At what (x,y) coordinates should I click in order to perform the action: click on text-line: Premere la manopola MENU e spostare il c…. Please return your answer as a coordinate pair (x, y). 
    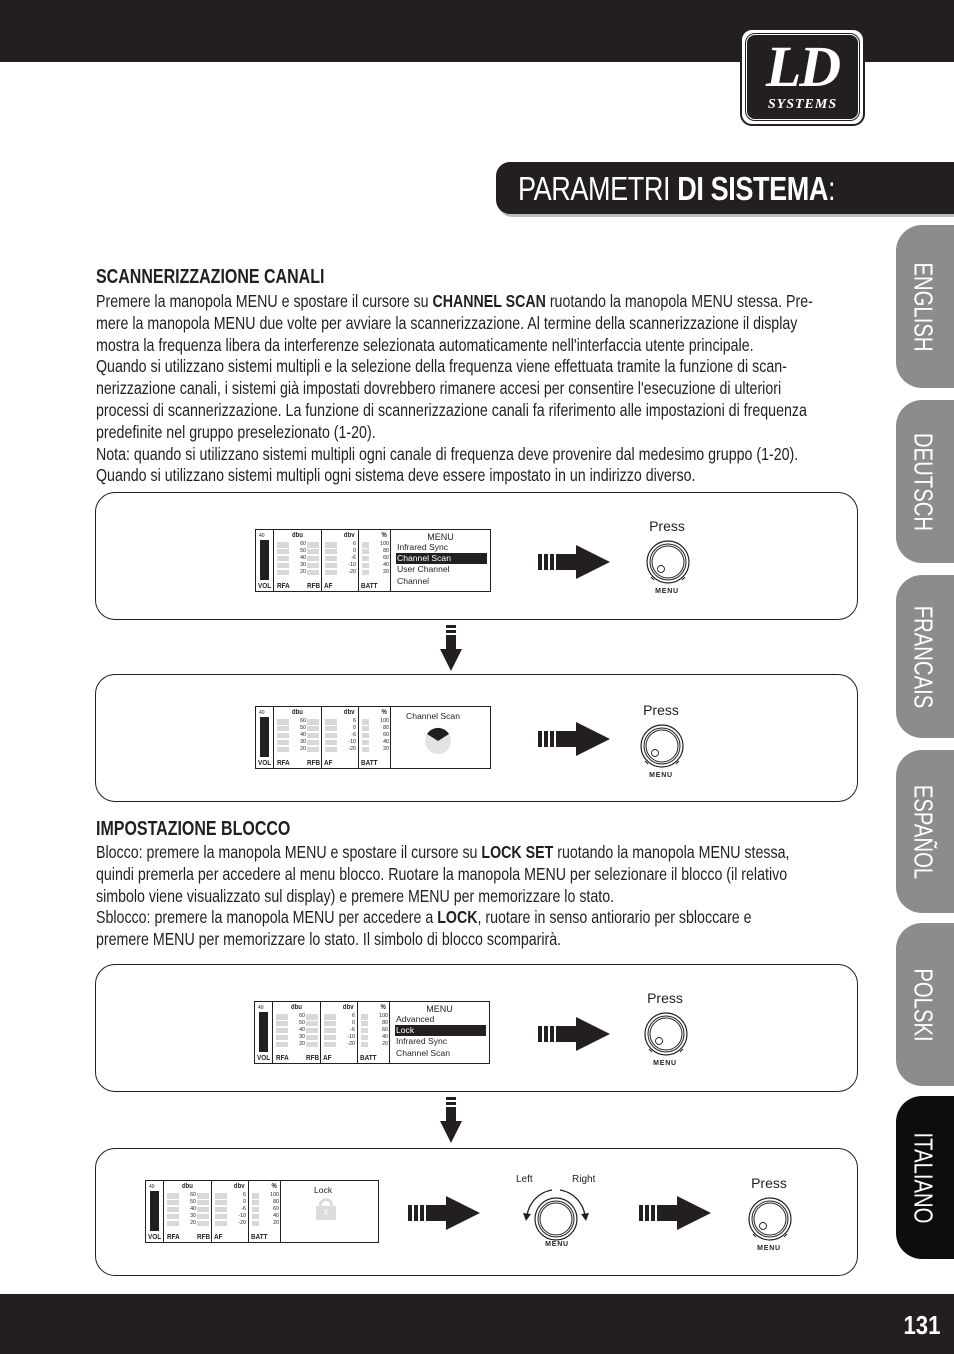
    Looking at the image, I should click on (454, 301).